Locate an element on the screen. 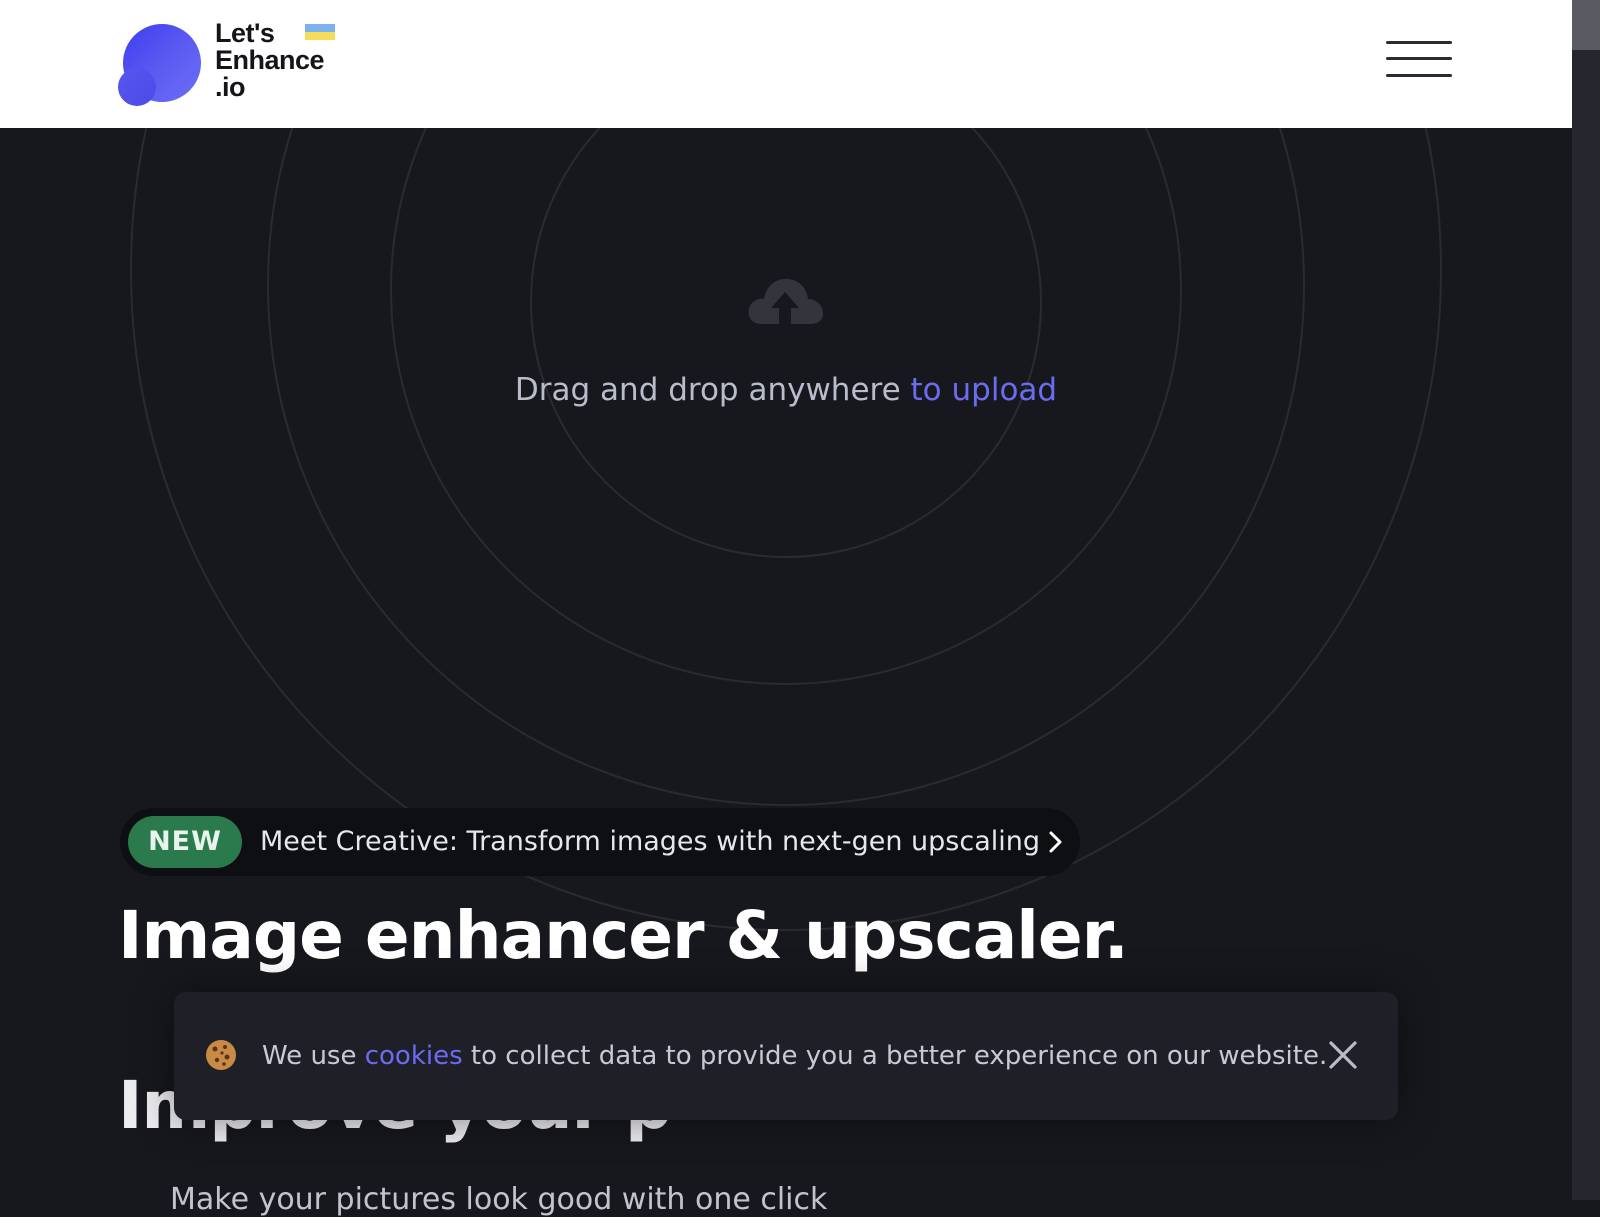  logo-mark-small is located at coordinates (137, 87).